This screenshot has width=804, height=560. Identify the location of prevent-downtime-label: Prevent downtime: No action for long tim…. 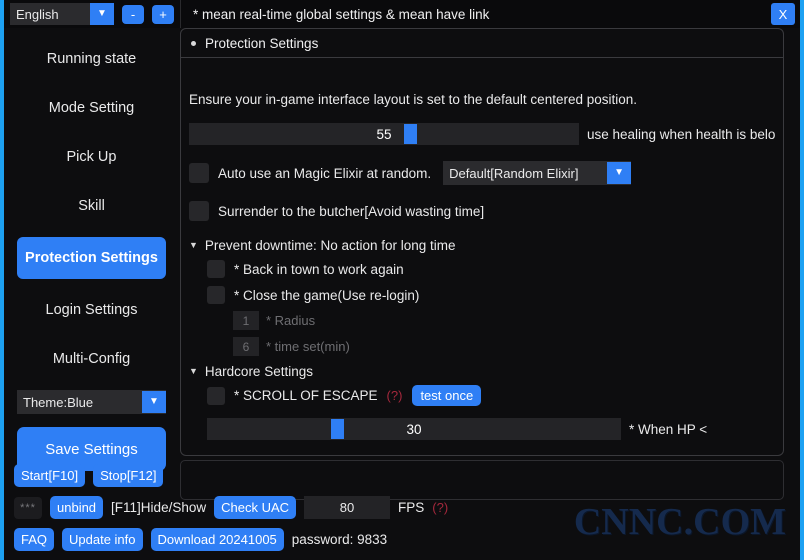
(330, 245).